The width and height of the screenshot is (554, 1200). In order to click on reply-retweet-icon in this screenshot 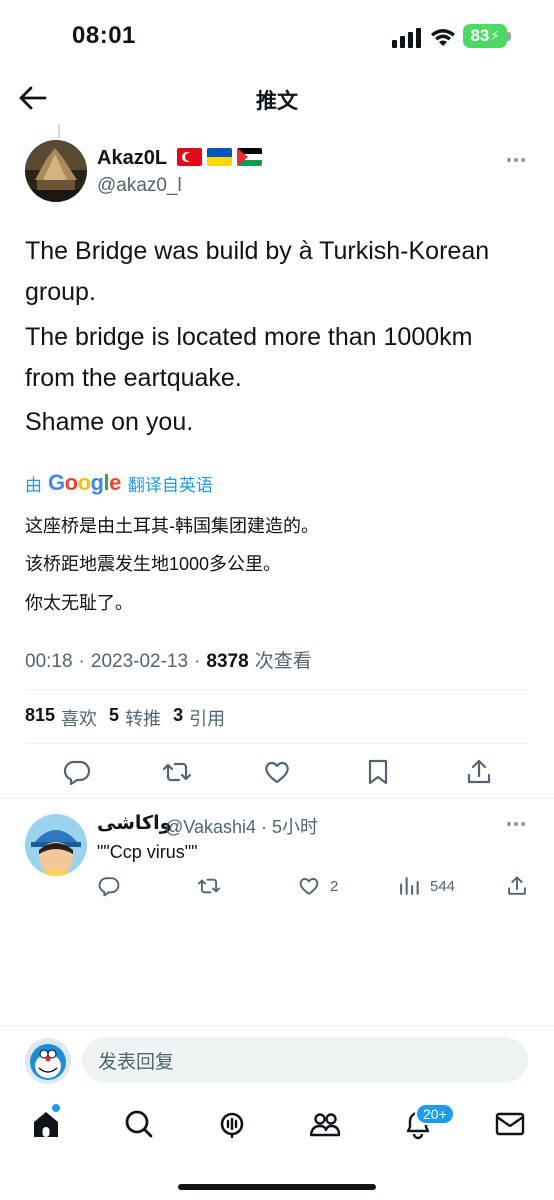, I will do `click(209, 886)`.